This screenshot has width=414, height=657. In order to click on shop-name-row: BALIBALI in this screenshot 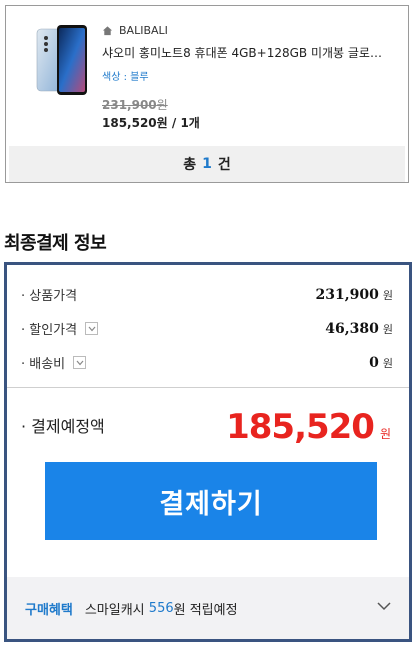, I will do `click(135, 30)`.